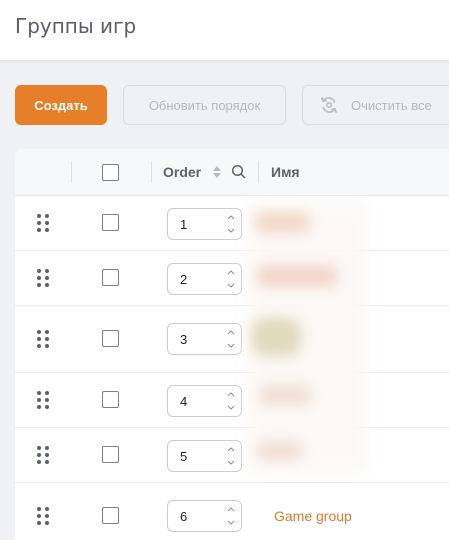 The image size is (449, 540). What do you see at coordinates (204, 516) in the screenshot?
I see `order-input: 6` at bounding box center [204, 516].